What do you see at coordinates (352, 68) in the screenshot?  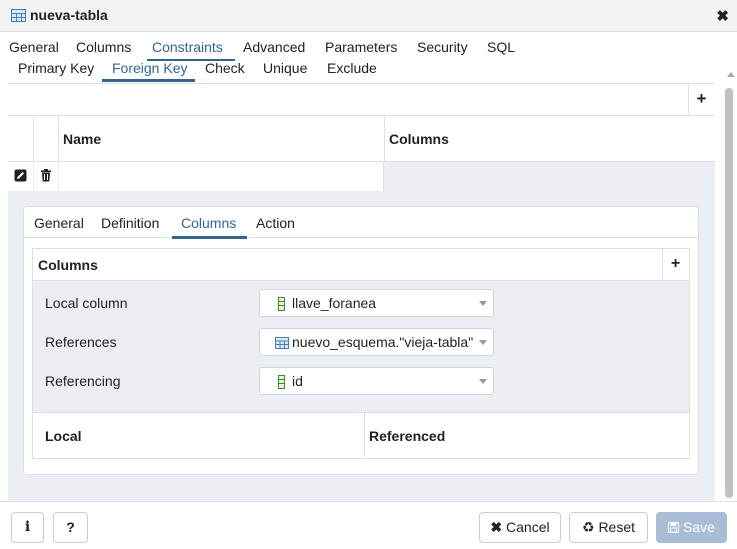 I see `tab-exclude: Exclude` at bounding box center [352, 68].